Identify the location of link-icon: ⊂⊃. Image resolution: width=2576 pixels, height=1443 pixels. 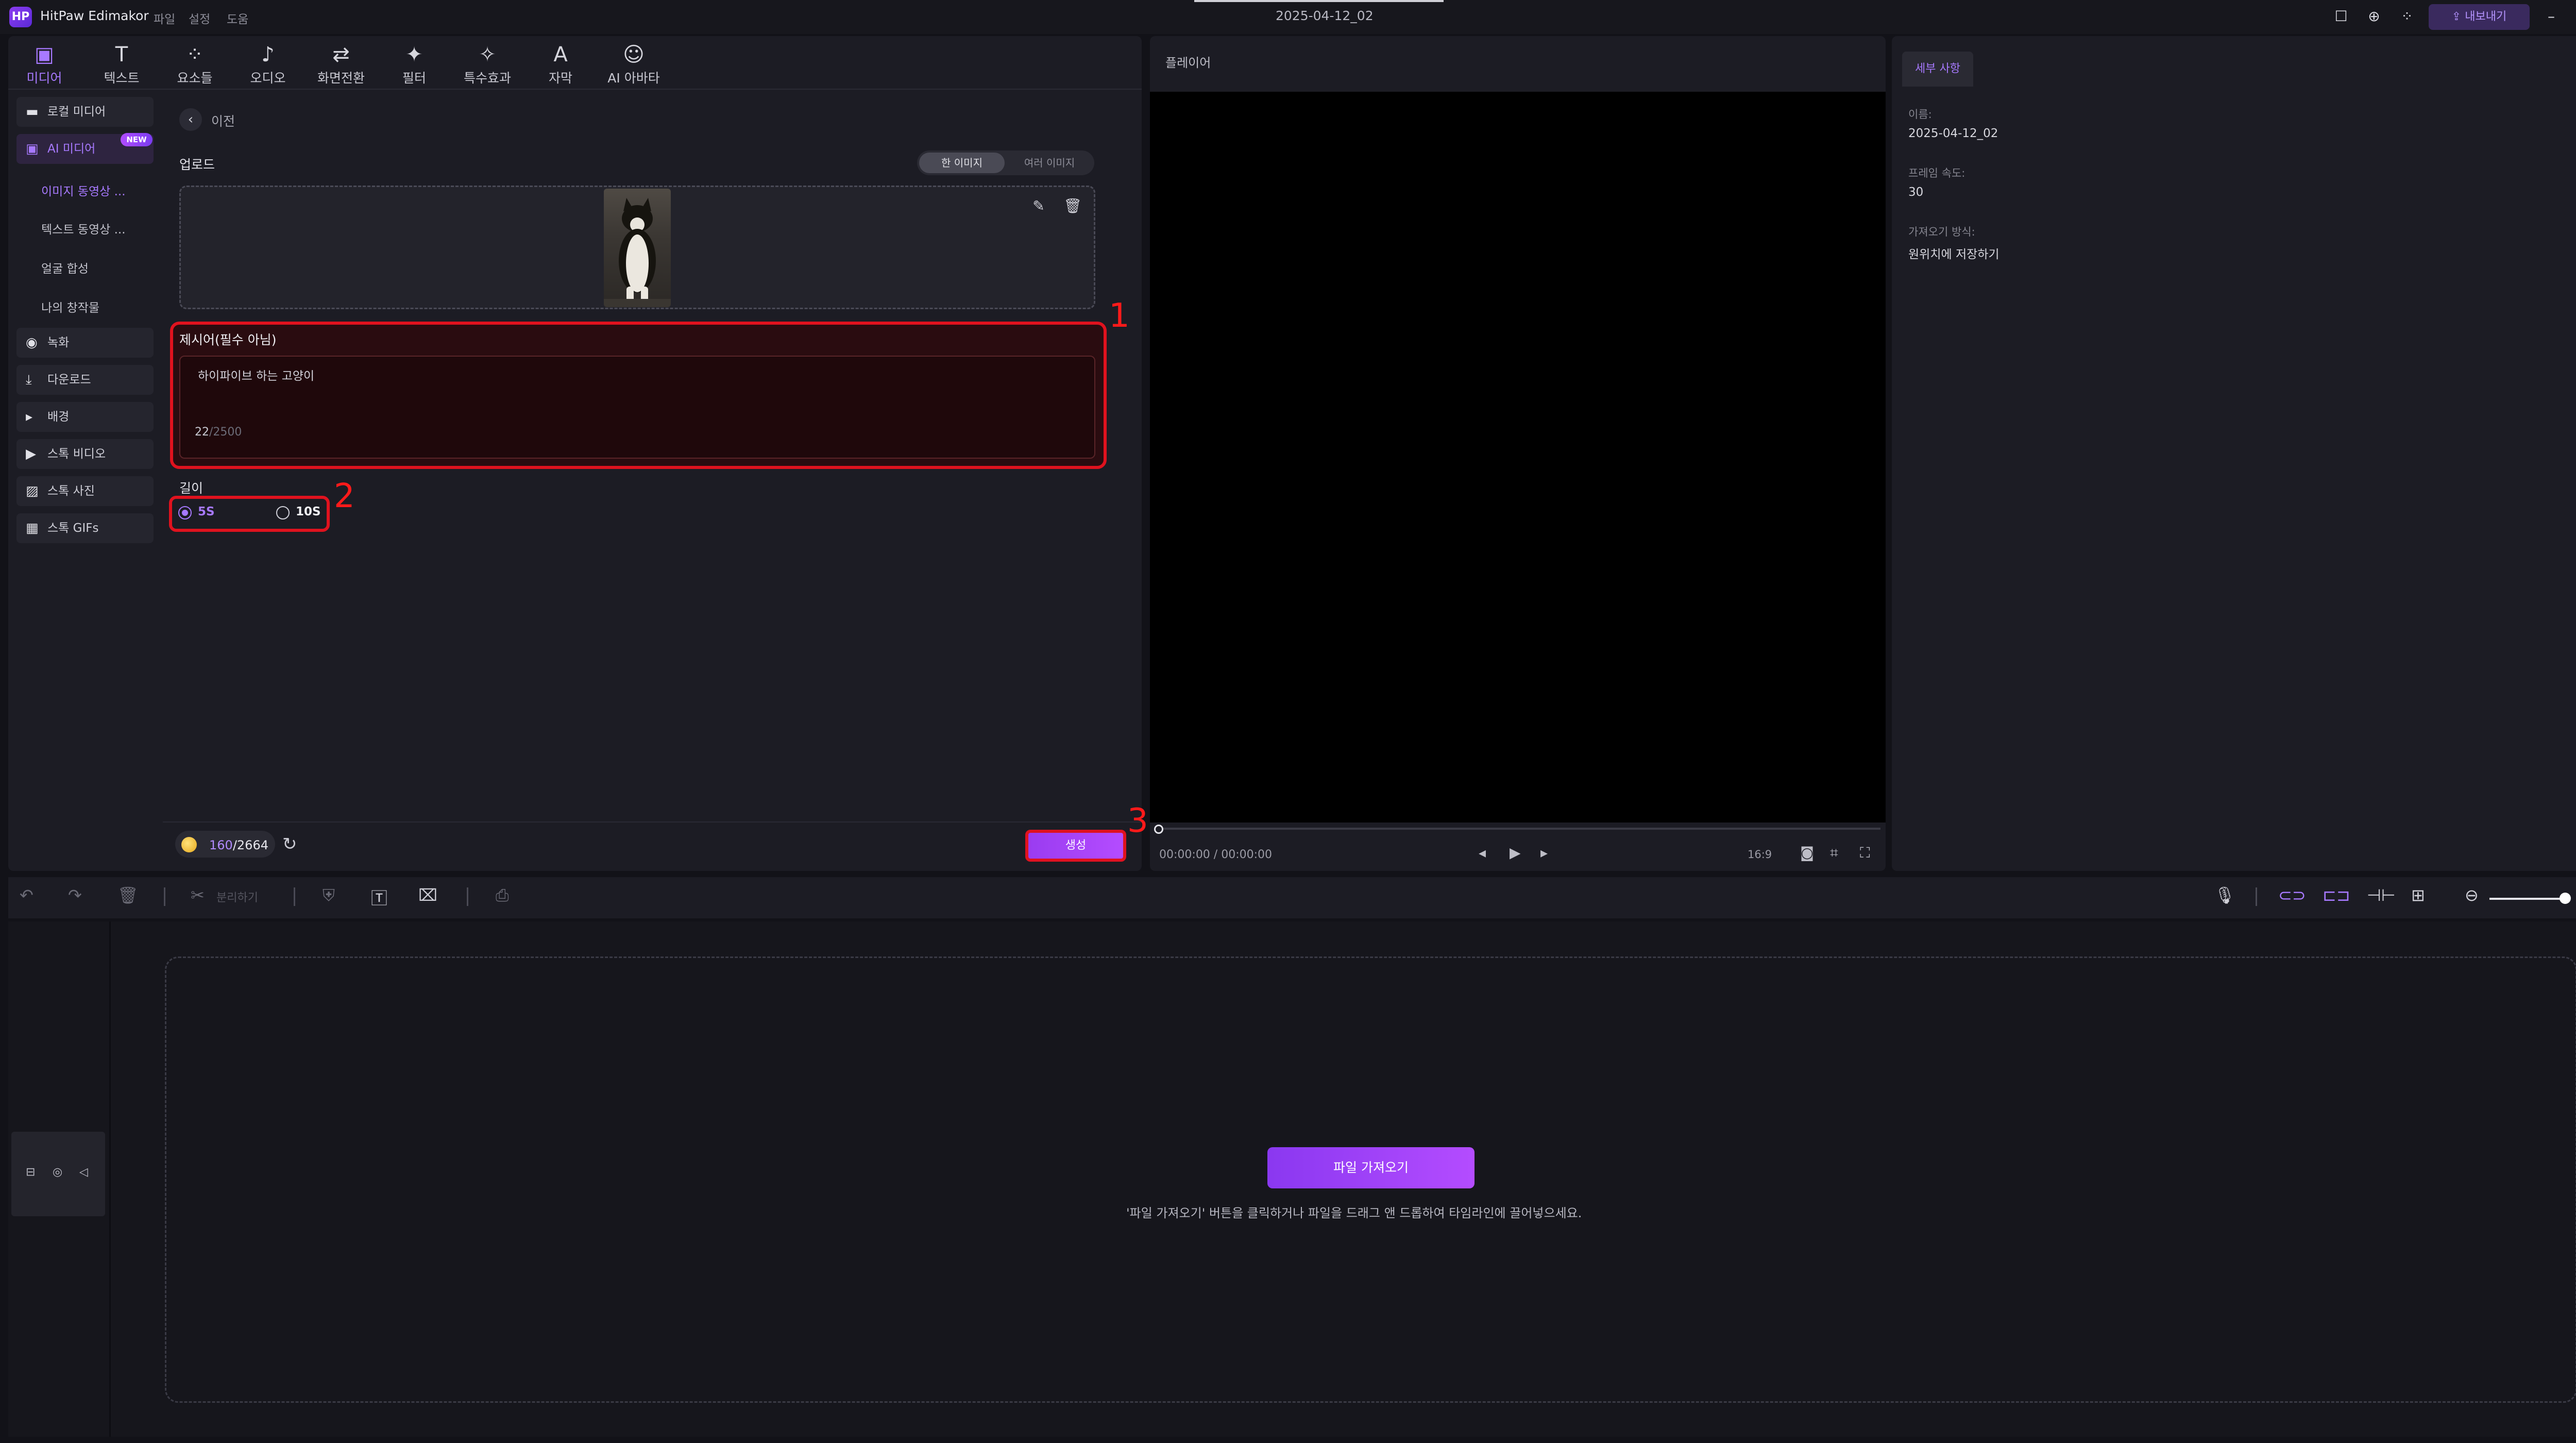
(2292, 895).